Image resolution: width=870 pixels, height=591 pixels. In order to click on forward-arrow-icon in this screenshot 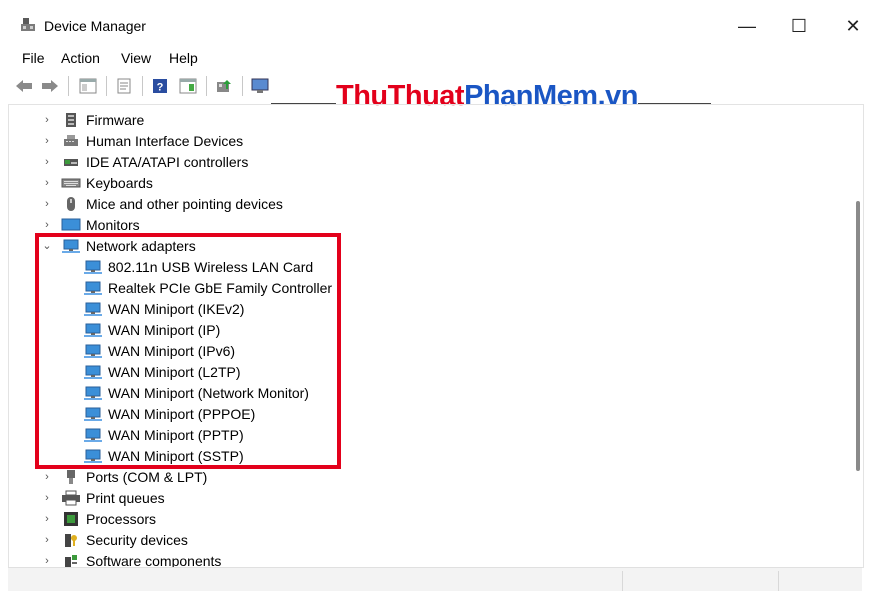, I will do `click(50, 86)`.